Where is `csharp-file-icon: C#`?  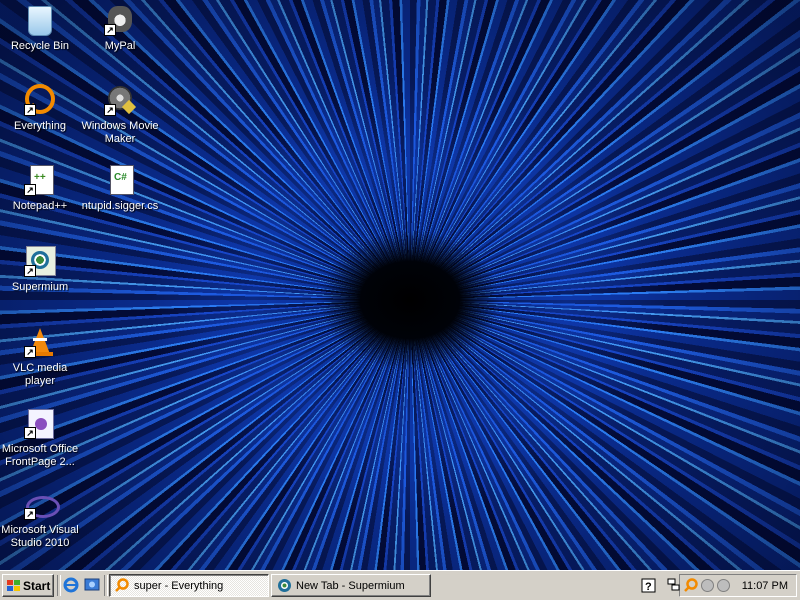 csharp-file-icon: C# is located at coordinates (120, 180).